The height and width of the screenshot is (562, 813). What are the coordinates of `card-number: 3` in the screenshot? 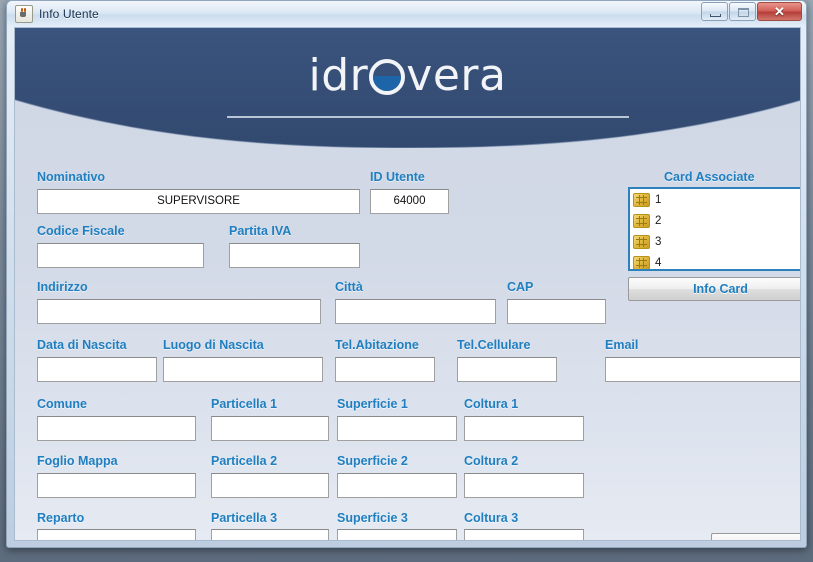 It's located at (658, 241).